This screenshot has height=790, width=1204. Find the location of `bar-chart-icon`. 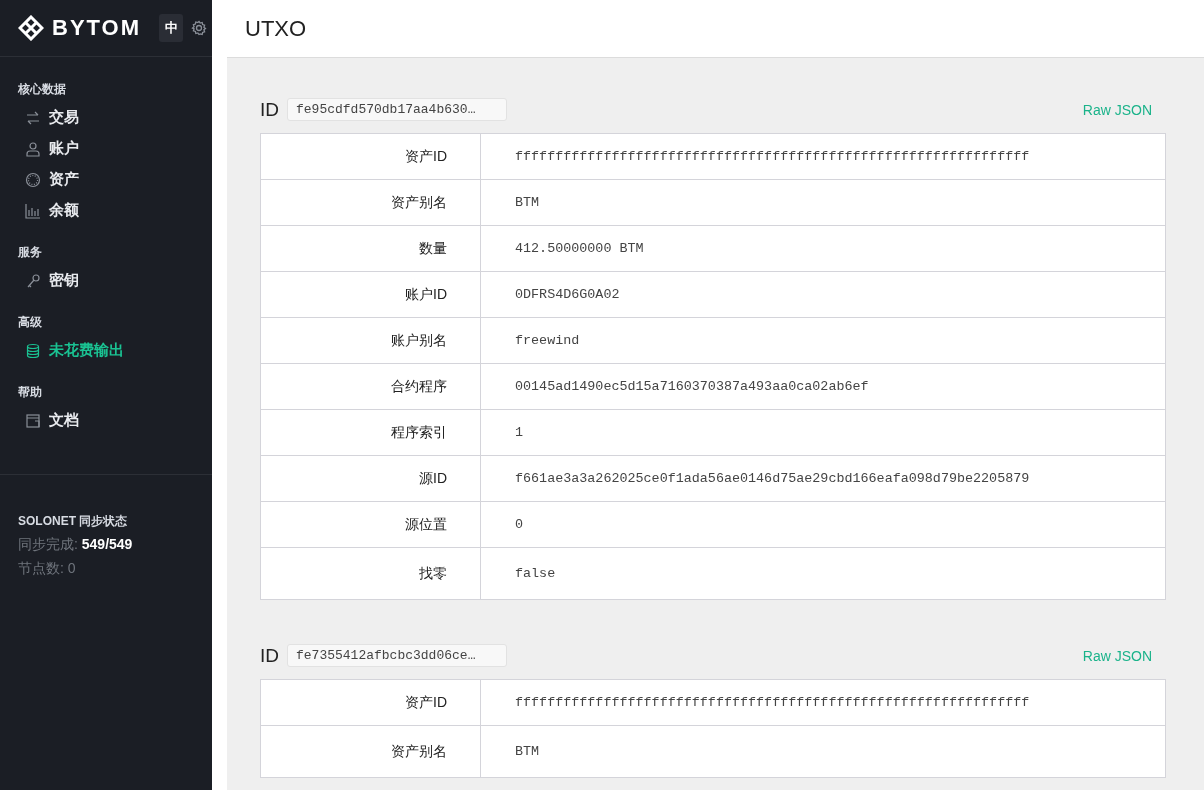

bar-chart-icon is located at coordinates (33, 210).